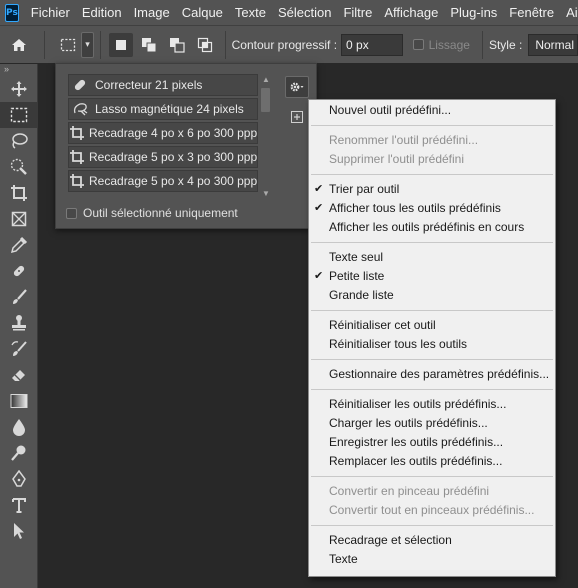  What do you see at coordinates (177, 45) in the screenshot?
I see `subtract-selection-button` at bounding box center [177, 45].